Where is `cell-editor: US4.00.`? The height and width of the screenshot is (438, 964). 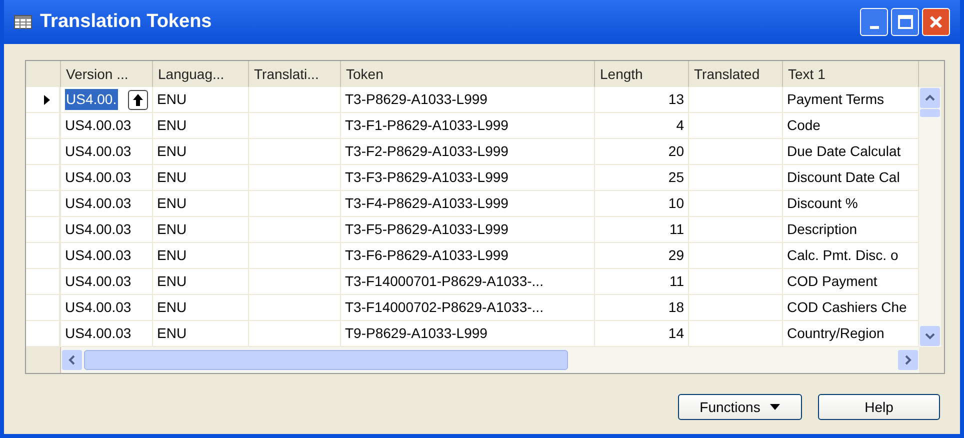 cell-editor: US4.00. is located at coordinates (107, 100).